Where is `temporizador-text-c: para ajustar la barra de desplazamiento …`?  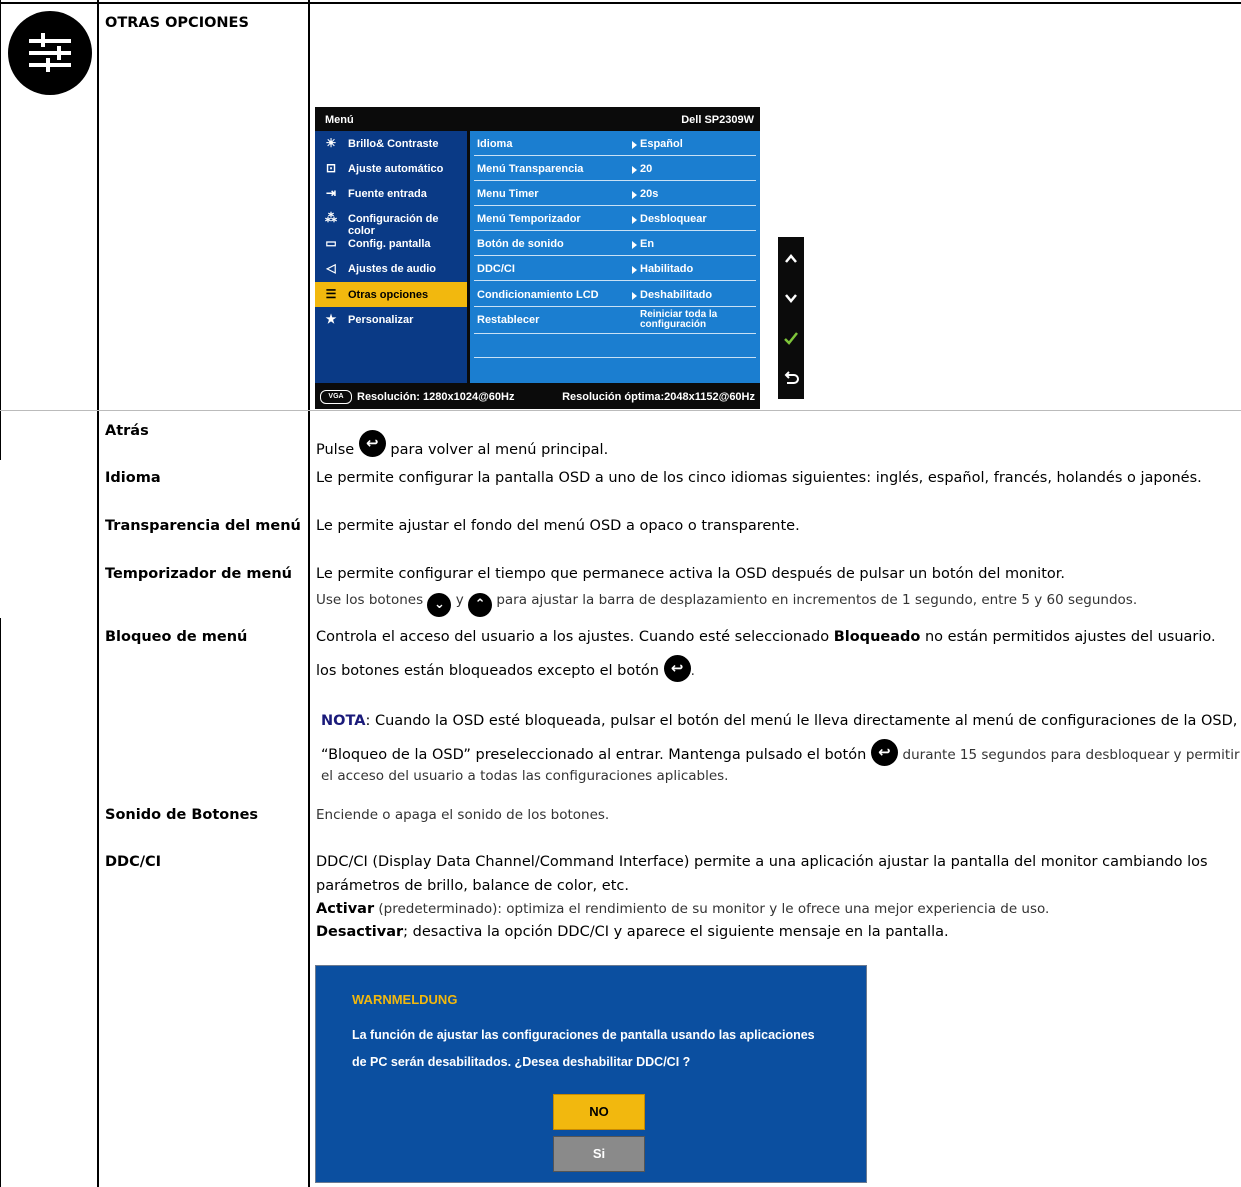 temporizador-text-c: para ajustar la barra de desplazamiento … is located at coordinates (817, 600).